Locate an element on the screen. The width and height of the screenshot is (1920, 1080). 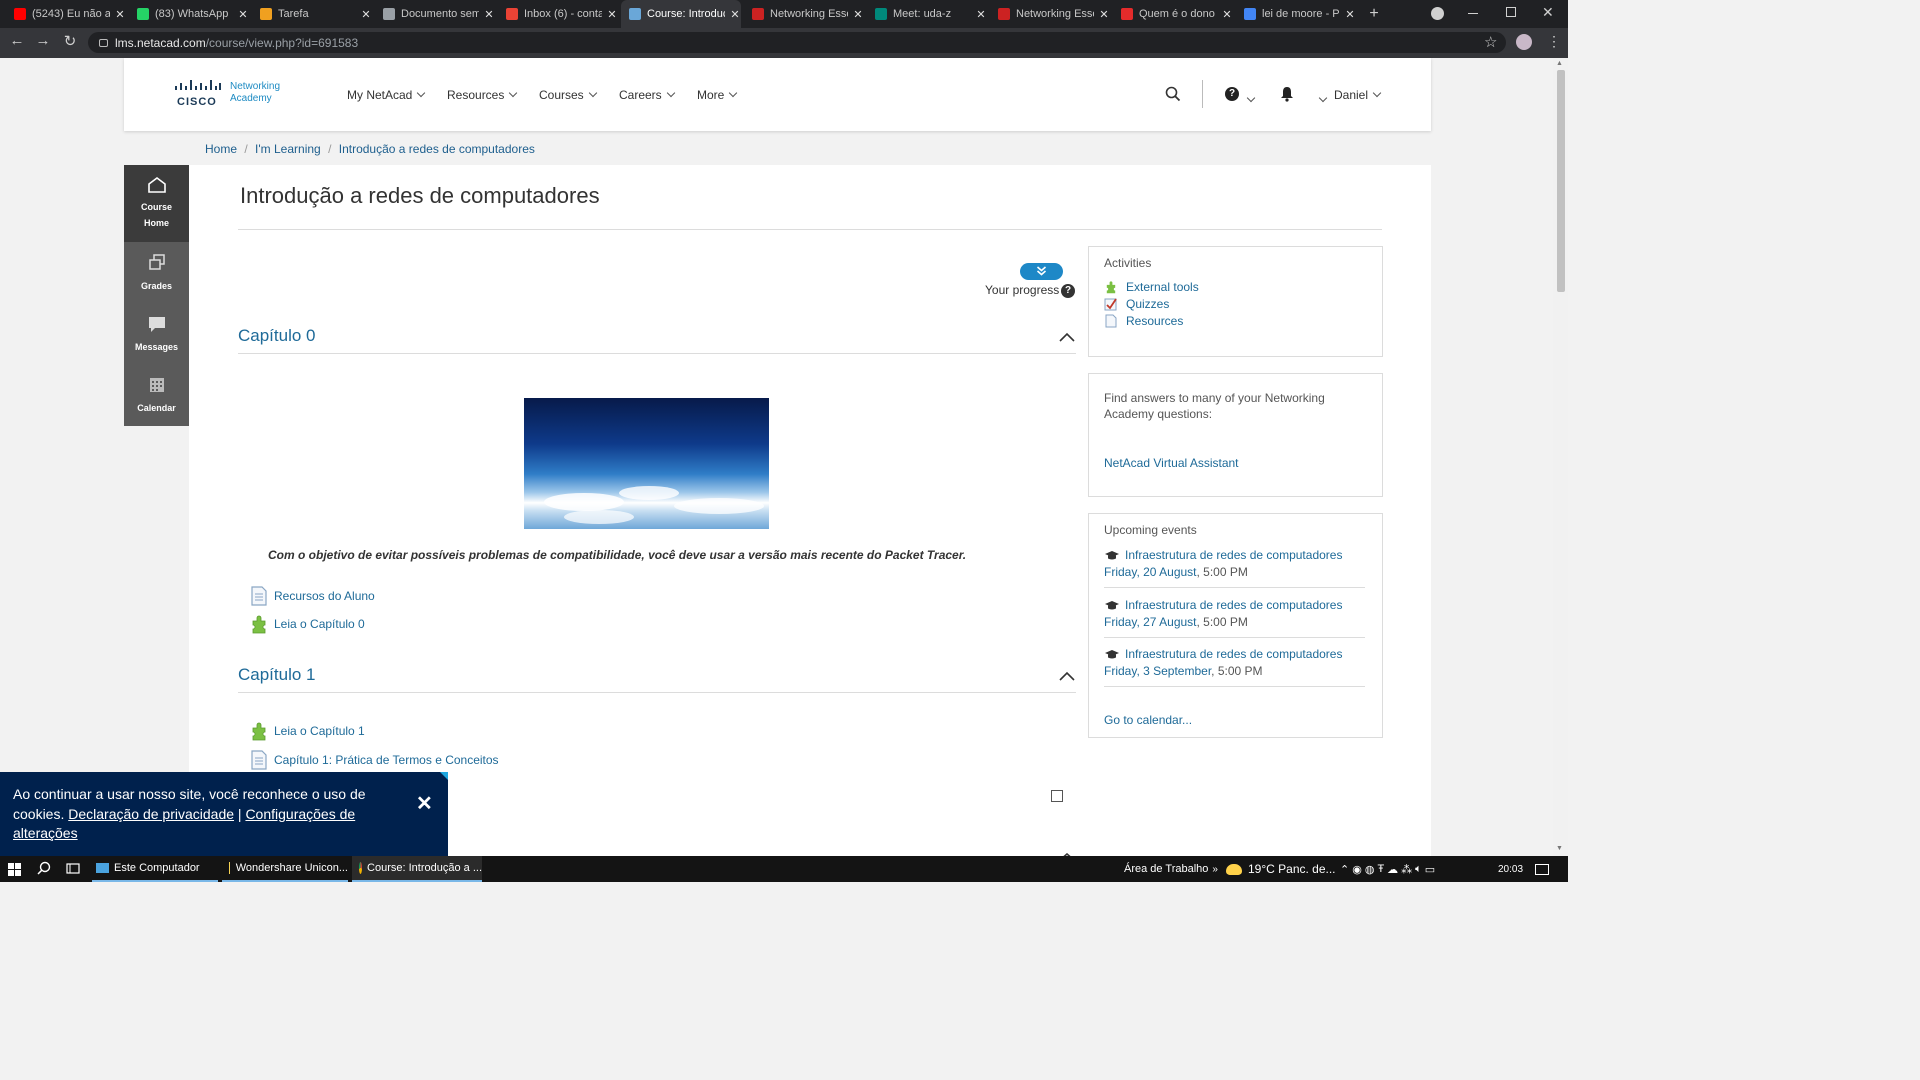
activity-link: Leia o Capítulo 1 is located at coordinates (319, 731).